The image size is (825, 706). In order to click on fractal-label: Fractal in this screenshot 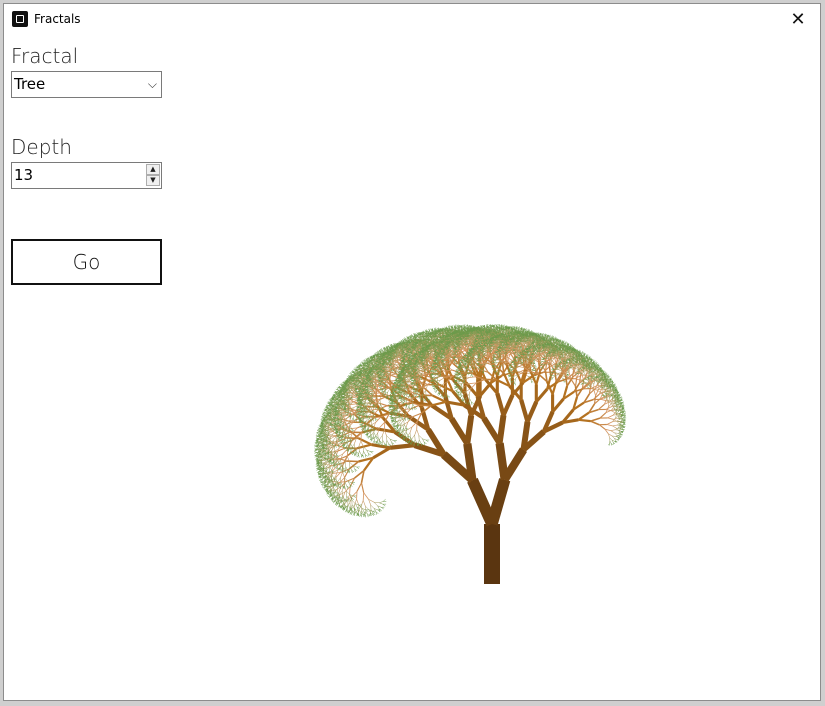, I will do `click(45, 56)`.